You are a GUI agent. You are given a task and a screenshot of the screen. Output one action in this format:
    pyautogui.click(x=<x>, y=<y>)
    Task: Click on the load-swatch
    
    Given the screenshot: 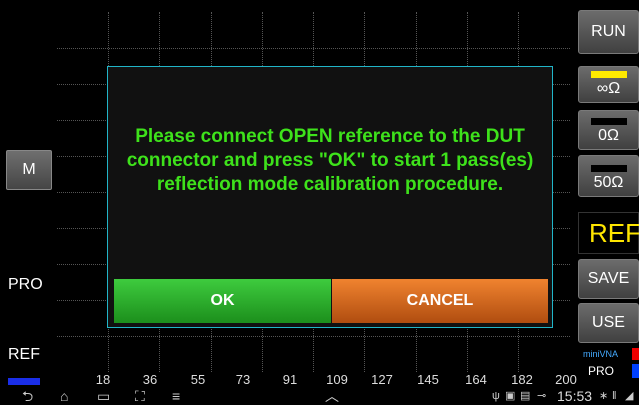 What is the action you would take?
    pyautogui.click(x=608, y=168)
    